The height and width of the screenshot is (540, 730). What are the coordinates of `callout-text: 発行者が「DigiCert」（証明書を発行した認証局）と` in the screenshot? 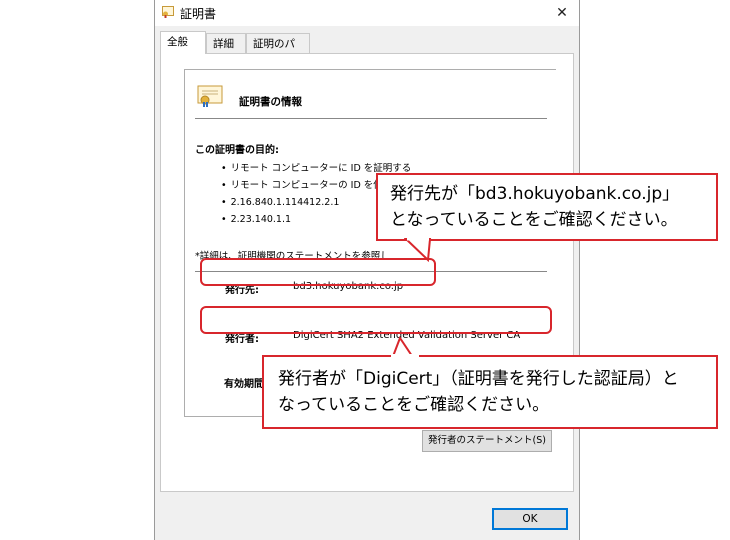 It's located at (478, 379).